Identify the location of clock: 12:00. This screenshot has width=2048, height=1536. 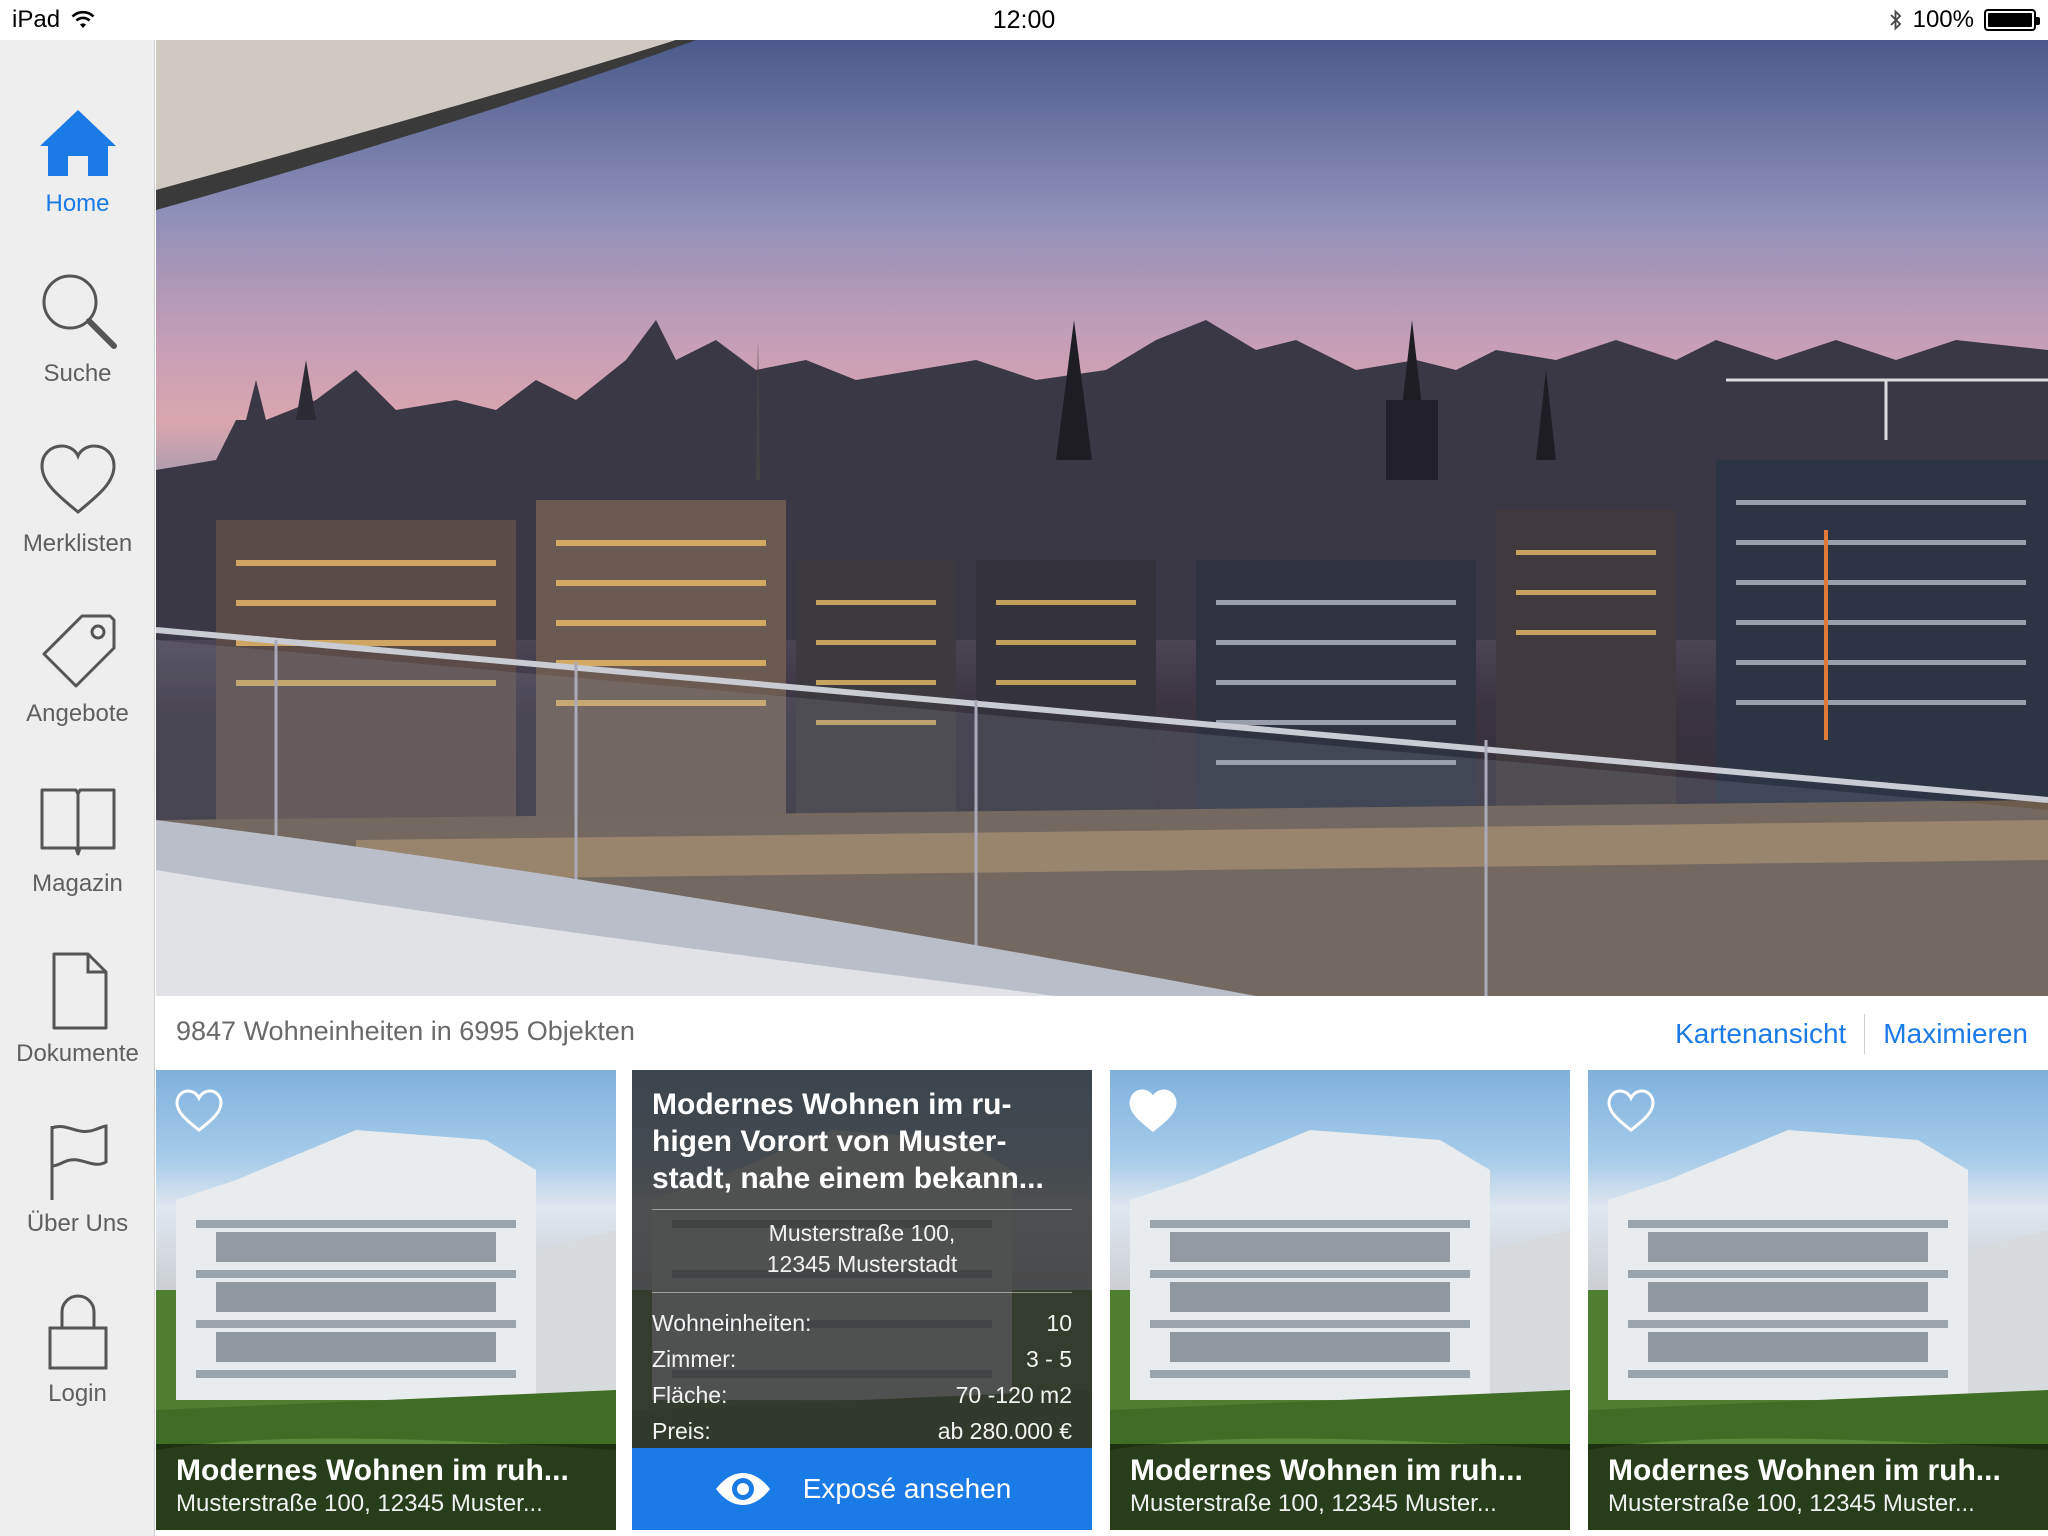
(1024, 20).